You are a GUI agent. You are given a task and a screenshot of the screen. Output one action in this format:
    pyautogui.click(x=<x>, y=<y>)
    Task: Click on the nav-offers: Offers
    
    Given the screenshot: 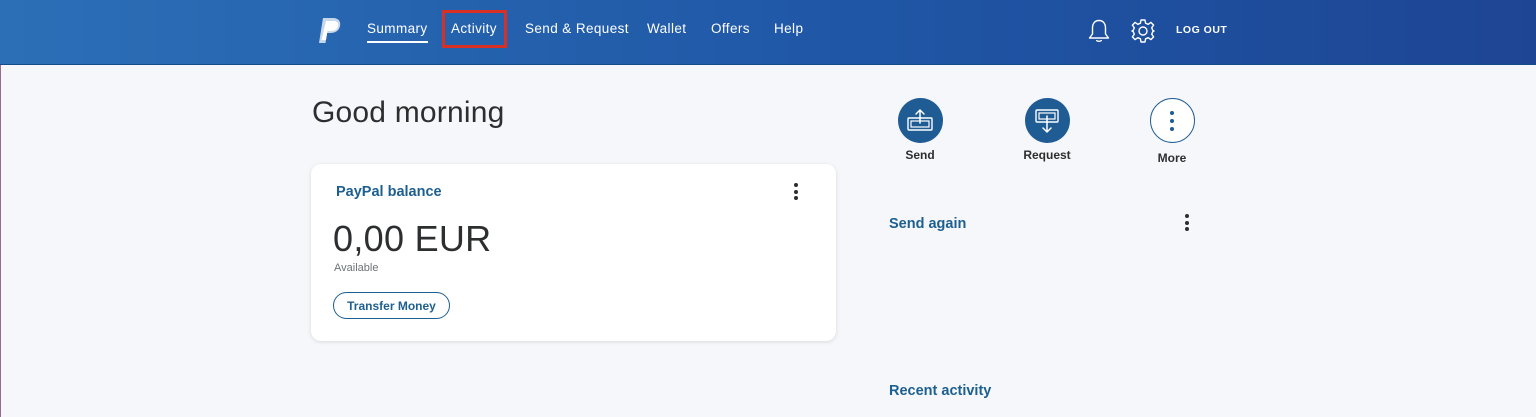 What is the action you would take?
    pyautogui.click(x=730, y=30)
    